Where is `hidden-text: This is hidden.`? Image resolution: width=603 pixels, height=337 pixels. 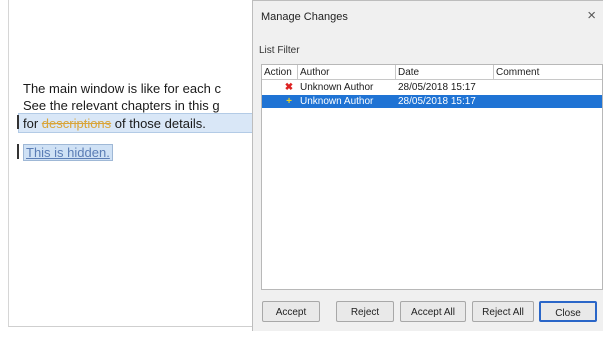 hidden-text: This is hidden. is located at coordinates (68, 152).